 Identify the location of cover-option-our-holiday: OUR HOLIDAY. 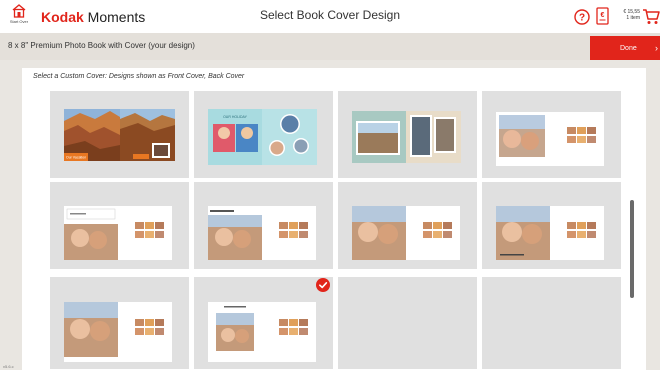
(263, 134).